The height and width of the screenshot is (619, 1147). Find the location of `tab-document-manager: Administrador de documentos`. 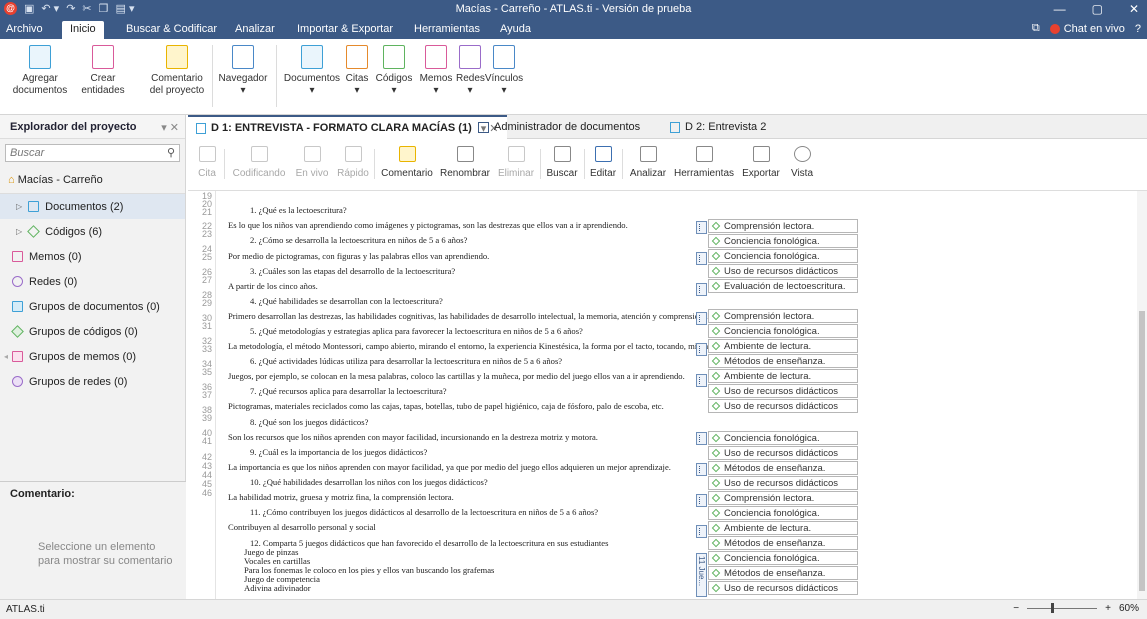

tab-document-manager: Administrador de documentos is located at coordinates (559, 127).